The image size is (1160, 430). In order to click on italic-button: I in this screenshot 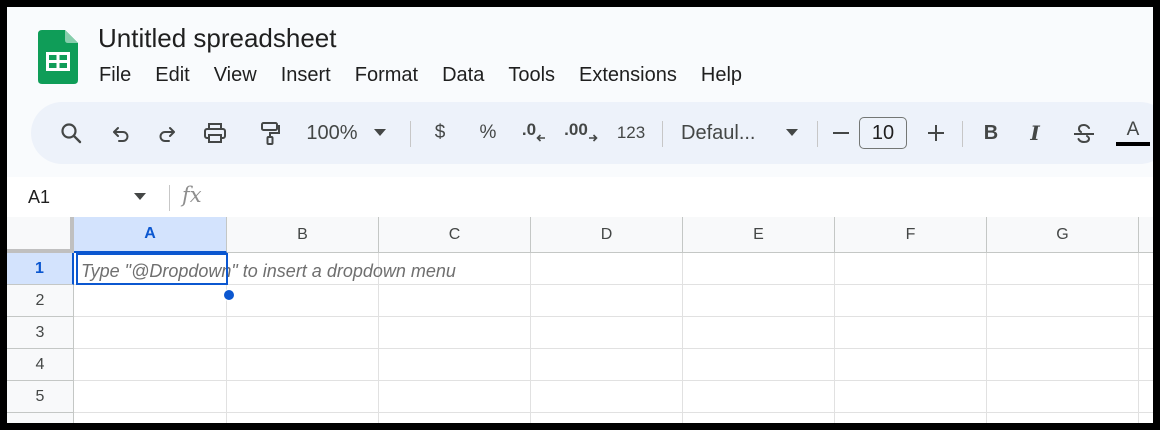, I will do `click(1035, 133)`.